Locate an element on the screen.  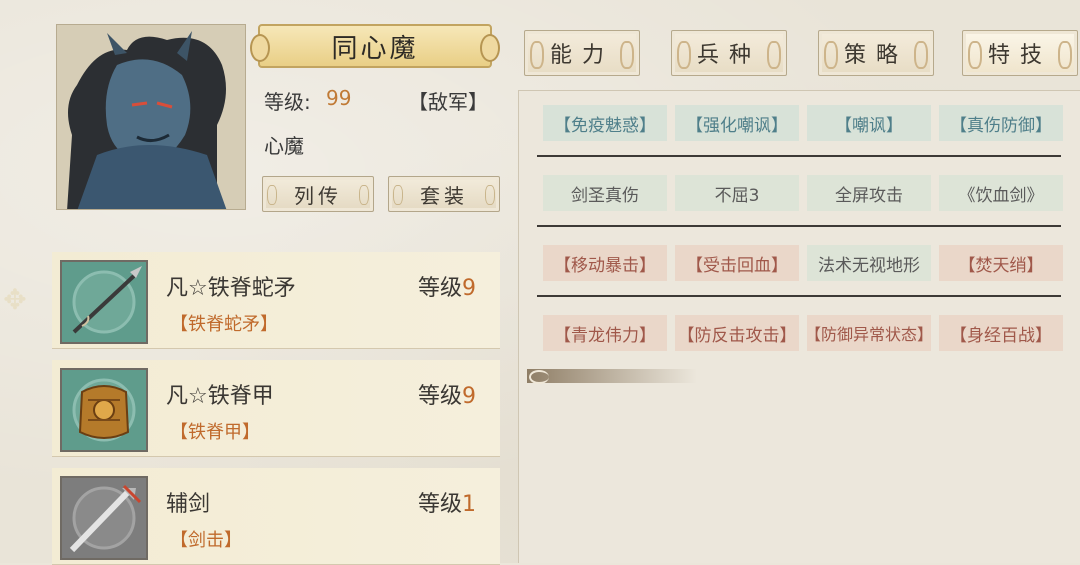
spear-icon is located at coordinates (104, 302).